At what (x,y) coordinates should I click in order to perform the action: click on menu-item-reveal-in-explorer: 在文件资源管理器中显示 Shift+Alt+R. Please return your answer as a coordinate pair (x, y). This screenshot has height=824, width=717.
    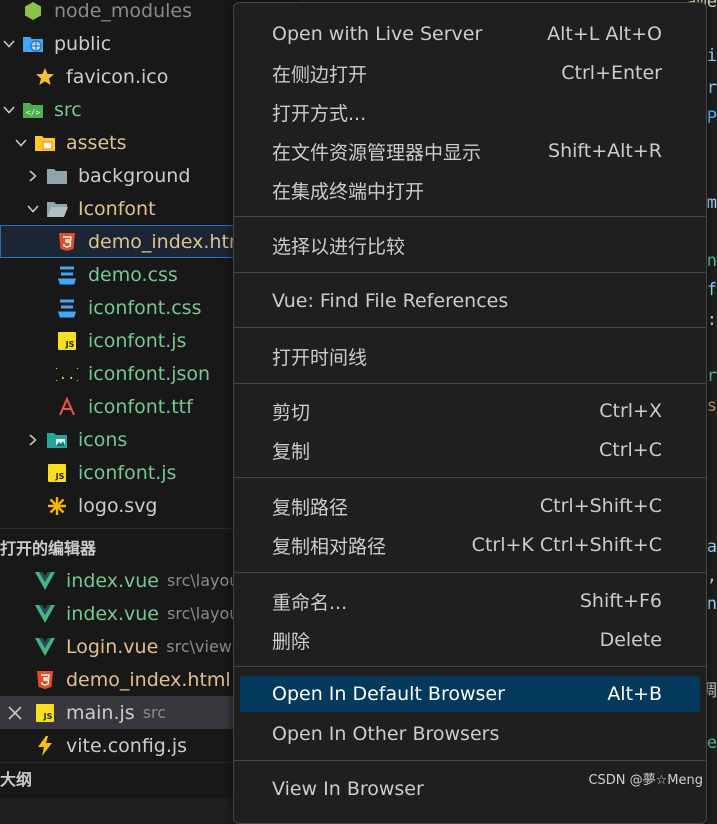
    Looking at the image, I should click on (470, 151).